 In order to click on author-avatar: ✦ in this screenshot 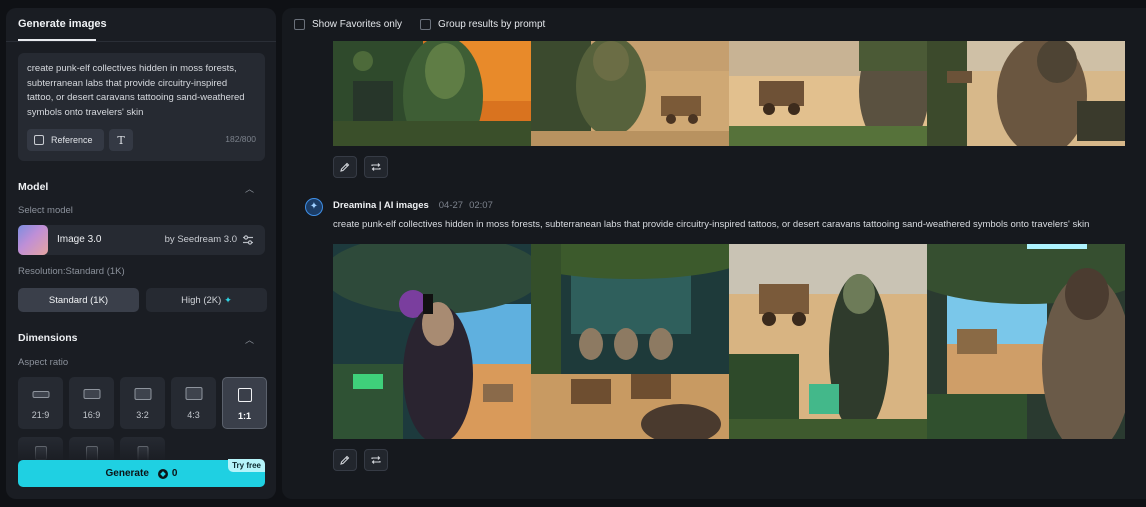, I will do `click(314, 207)`.